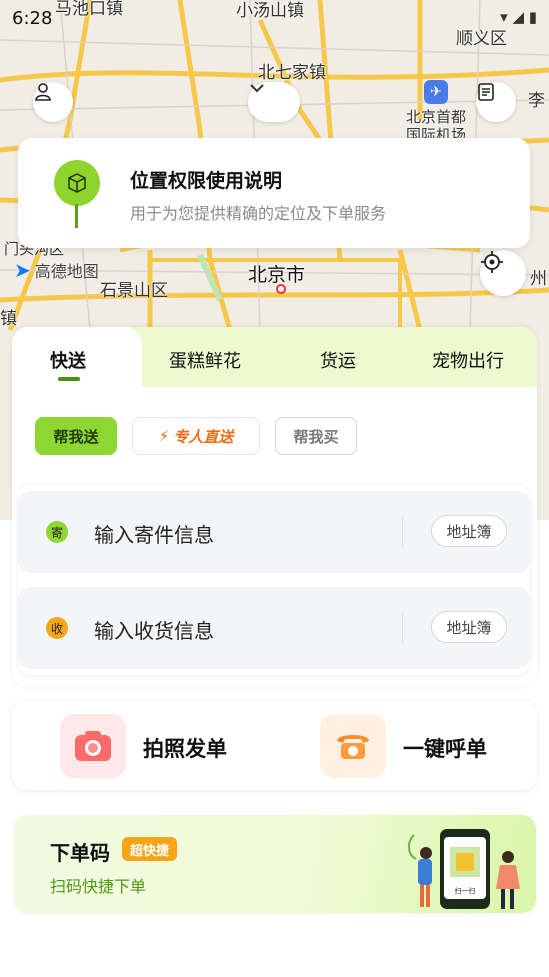  What do you see at coordinates (481, 39) in the screenshot?
I see `map-label: 顺义区` at bounding box center [481, 39].